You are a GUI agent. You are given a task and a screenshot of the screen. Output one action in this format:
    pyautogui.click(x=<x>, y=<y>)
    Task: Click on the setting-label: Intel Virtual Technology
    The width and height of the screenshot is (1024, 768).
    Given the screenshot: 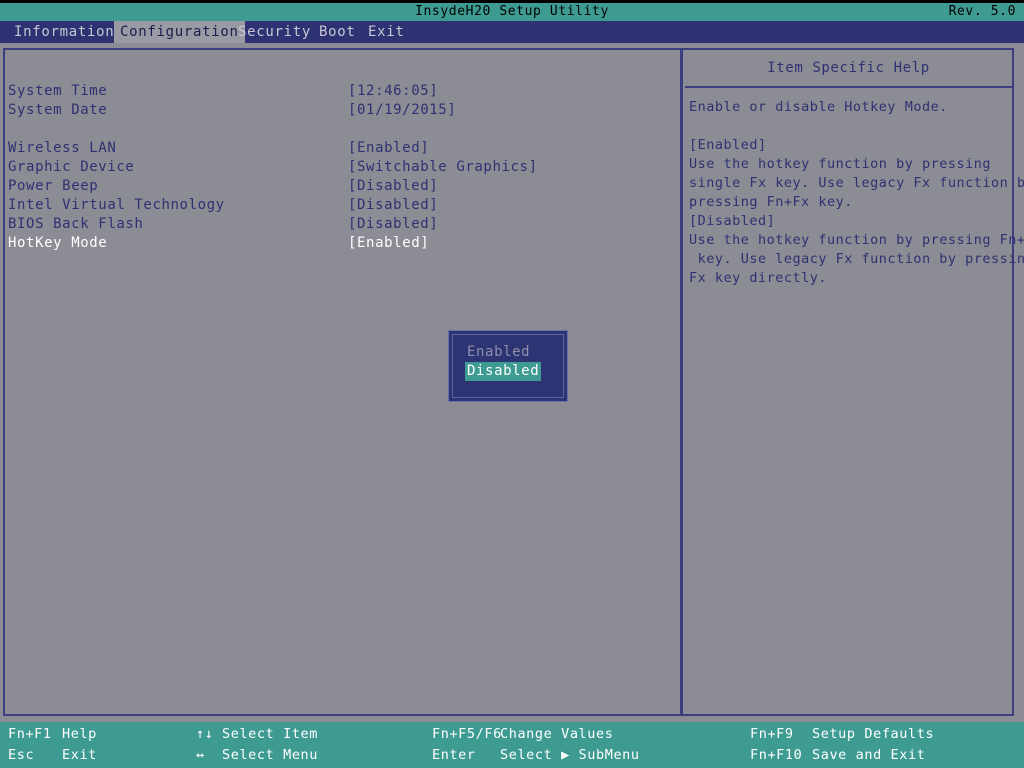 What is the action you would take?
    pyautogui.click(x=116, y=205)
    